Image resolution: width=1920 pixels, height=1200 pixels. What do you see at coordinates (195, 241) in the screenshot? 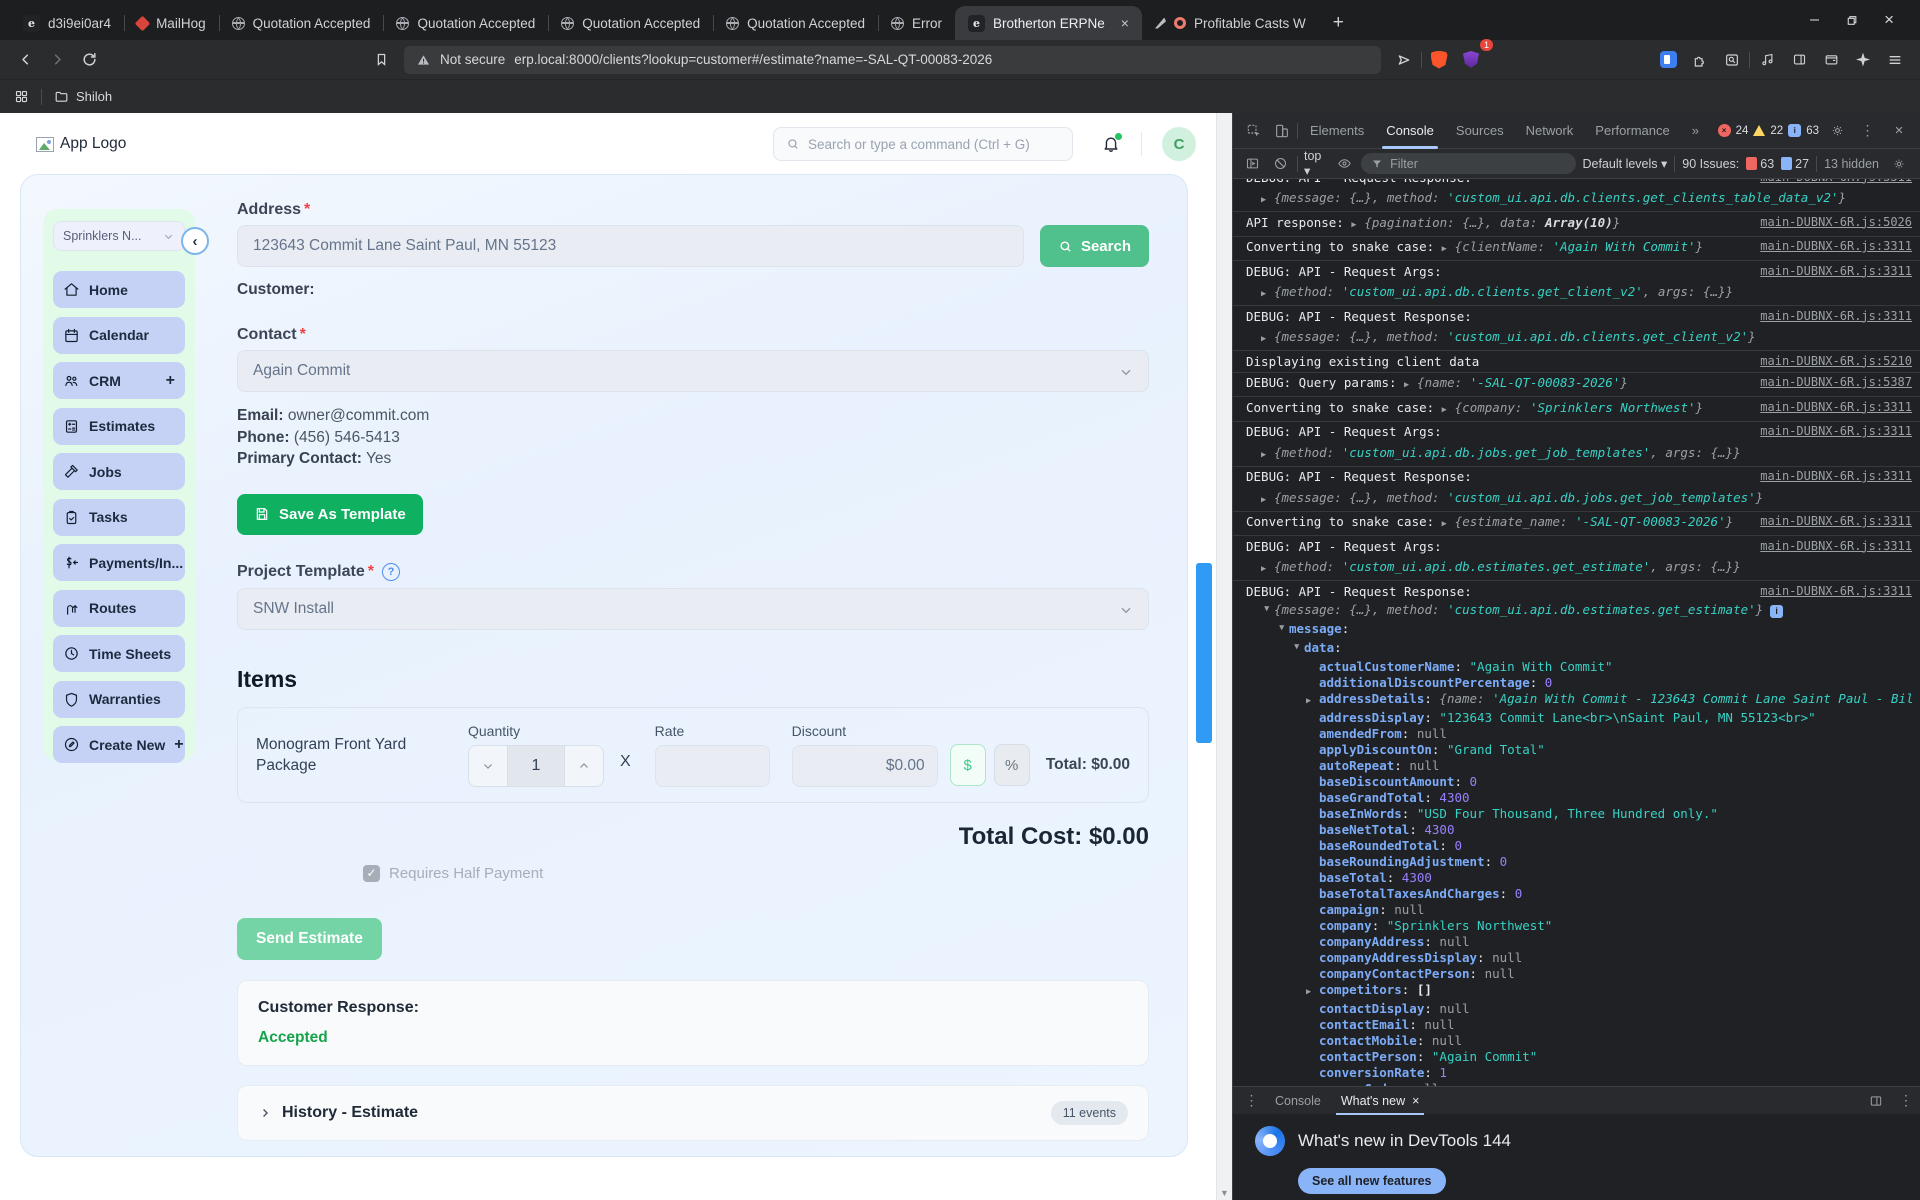
I see `sidebar-collapse-button: ‹` at bounding box center [195, 241].